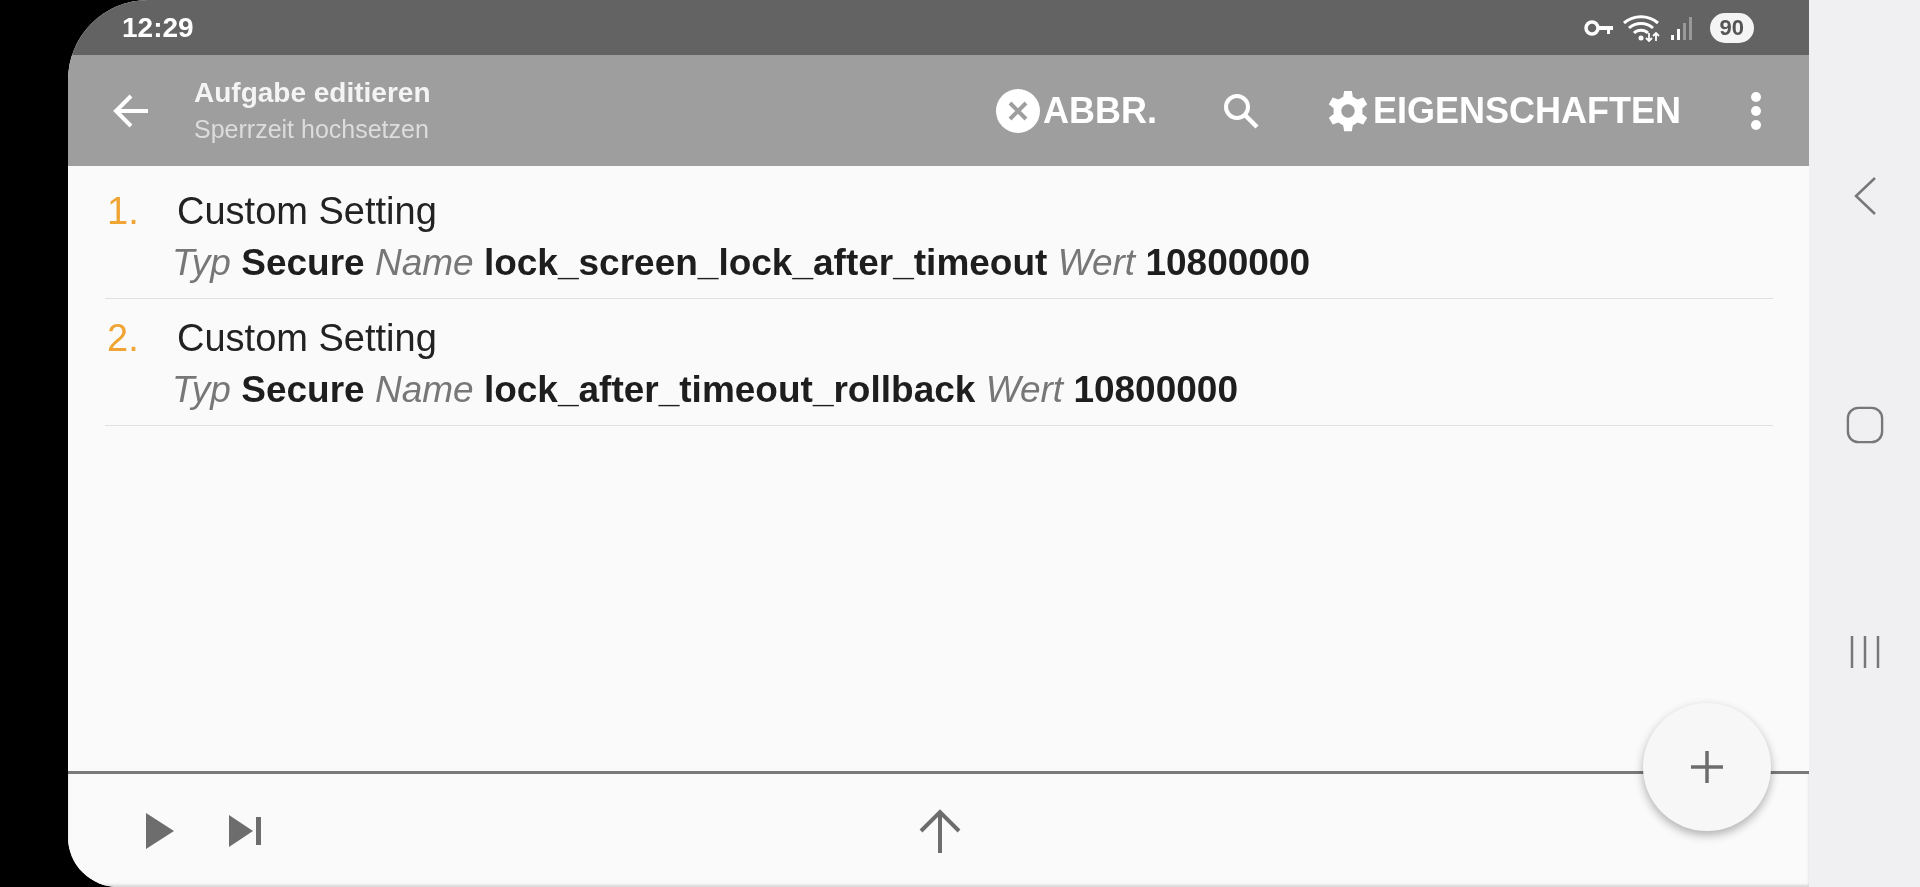  Describe the element at coordinates (123, 211) in the screenshot. I see `action-number: 1.` at that location.